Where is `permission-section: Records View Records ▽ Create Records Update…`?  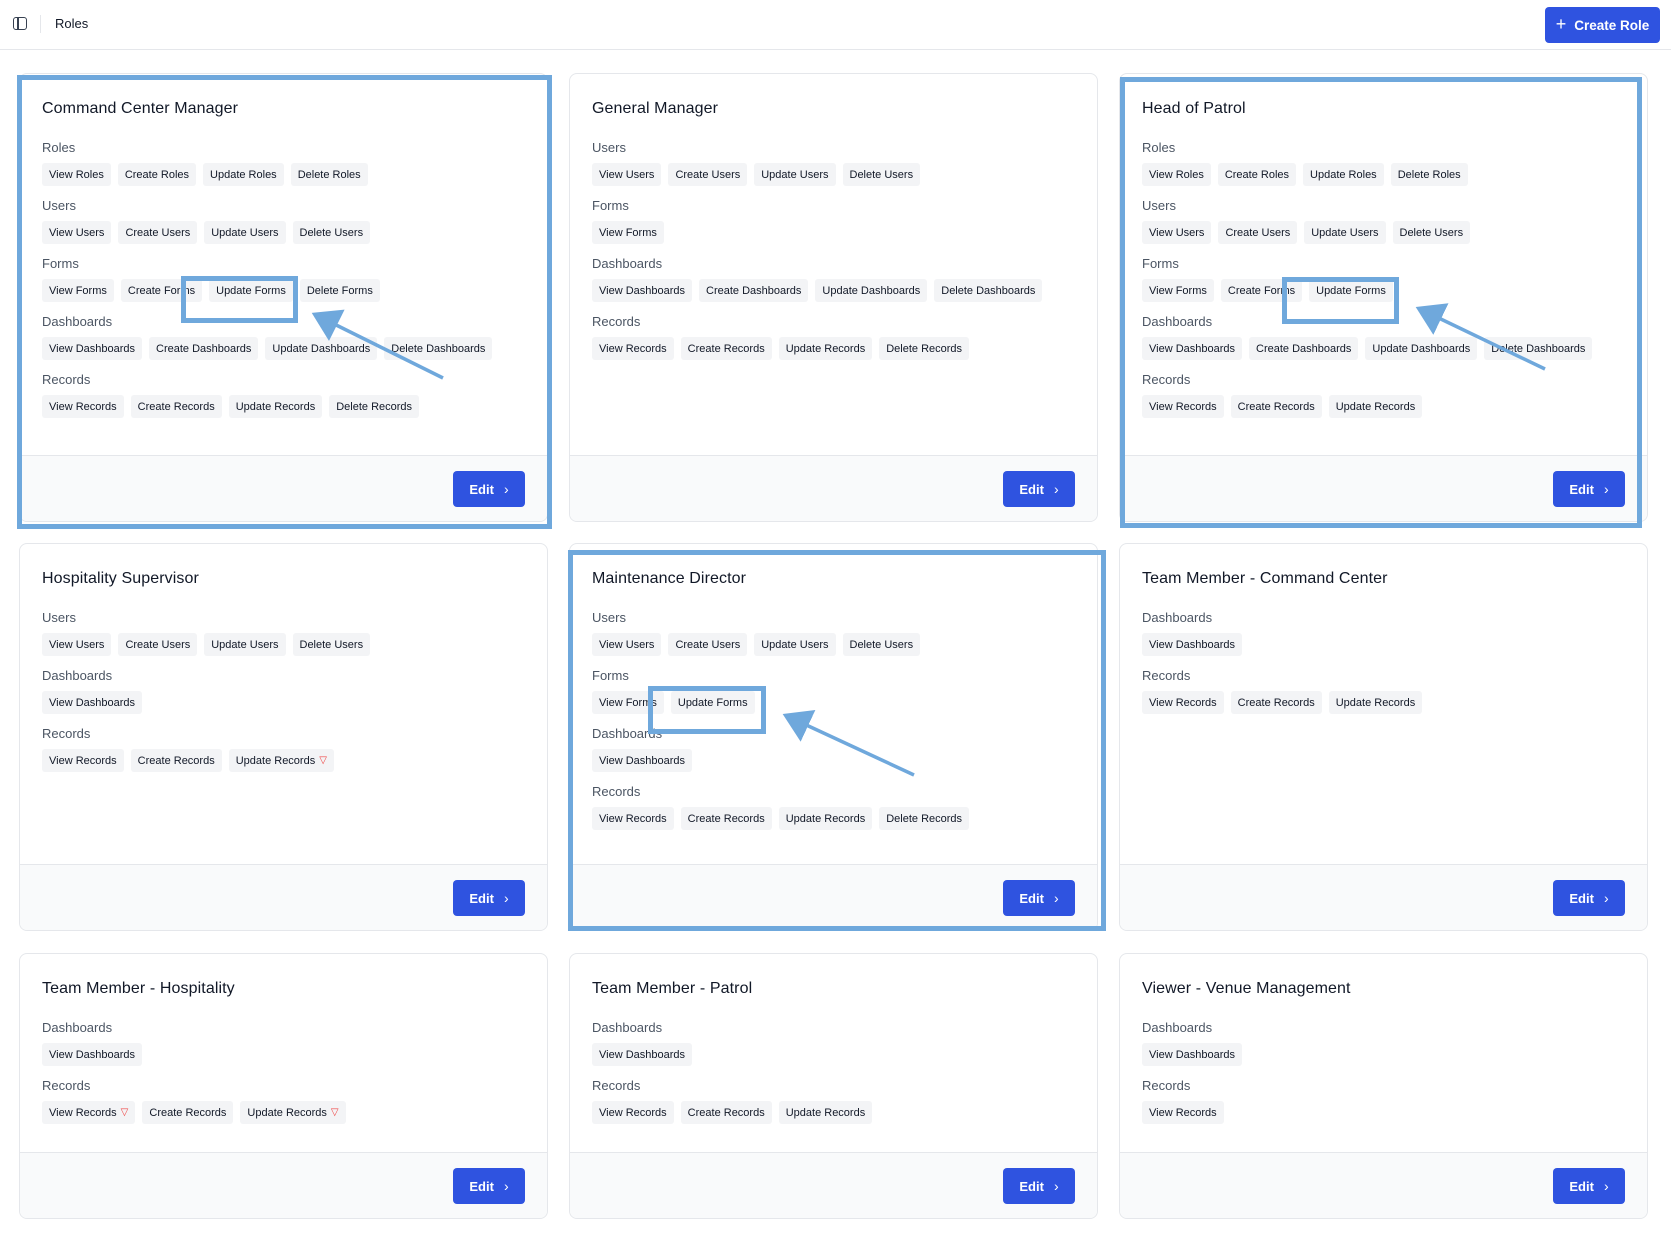
permission-section: Records View Records ▽ Create Records Update… is located at coordinates (283, 1101).